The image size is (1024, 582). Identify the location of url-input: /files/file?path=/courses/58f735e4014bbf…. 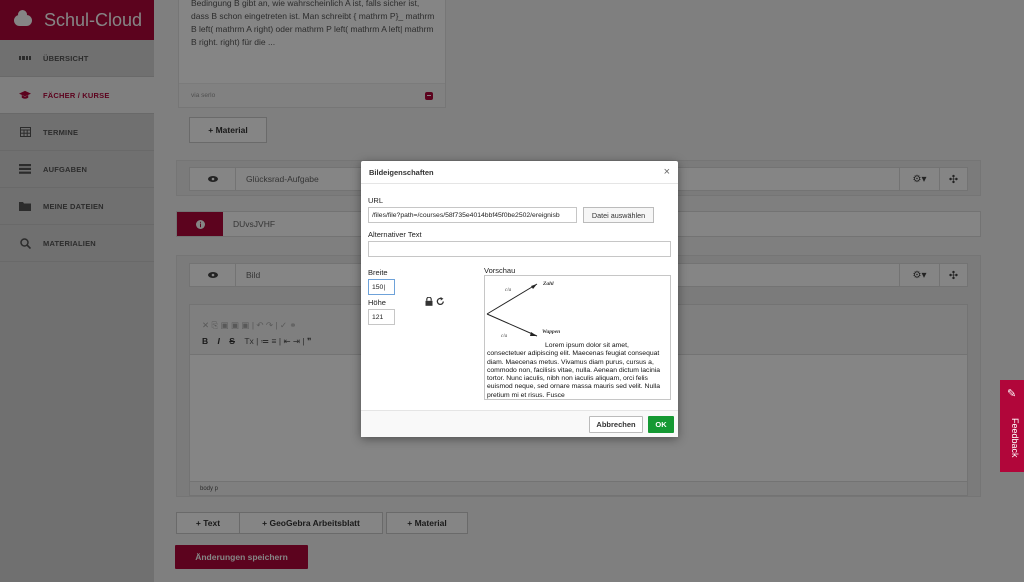
(472, 215).